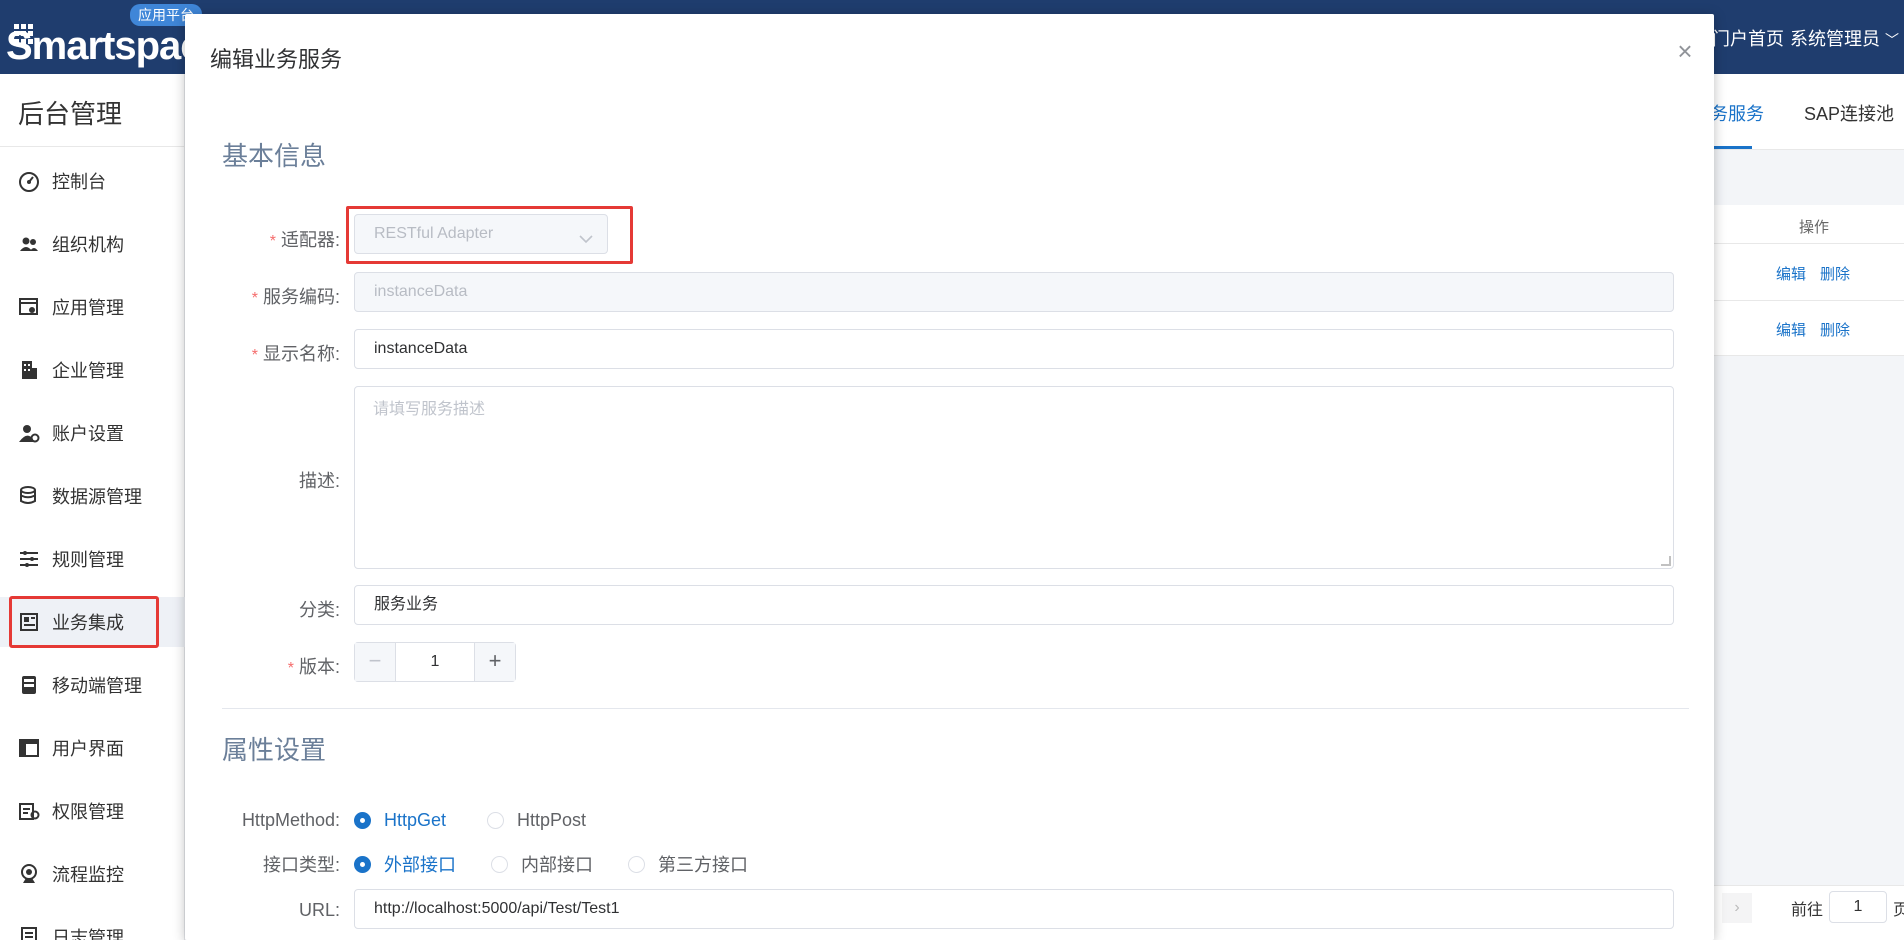  I want to click on user-menu: 系统管理员 ﹀, so click(1844, 38).